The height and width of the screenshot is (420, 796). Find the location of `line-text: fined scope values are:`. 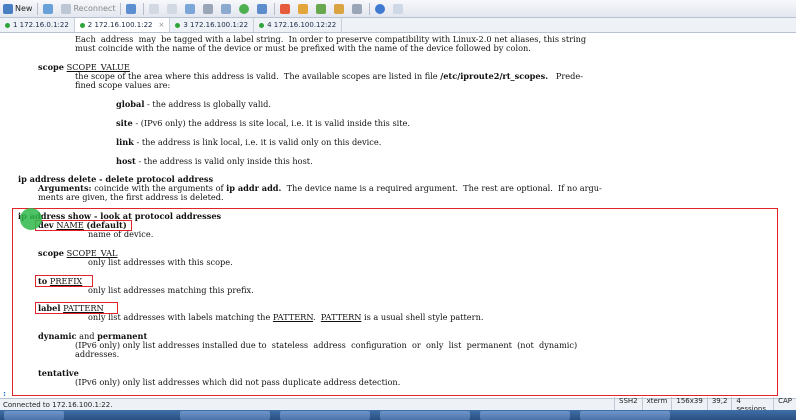

line-text: fined scope values are: is located at coordinates (123, 85).